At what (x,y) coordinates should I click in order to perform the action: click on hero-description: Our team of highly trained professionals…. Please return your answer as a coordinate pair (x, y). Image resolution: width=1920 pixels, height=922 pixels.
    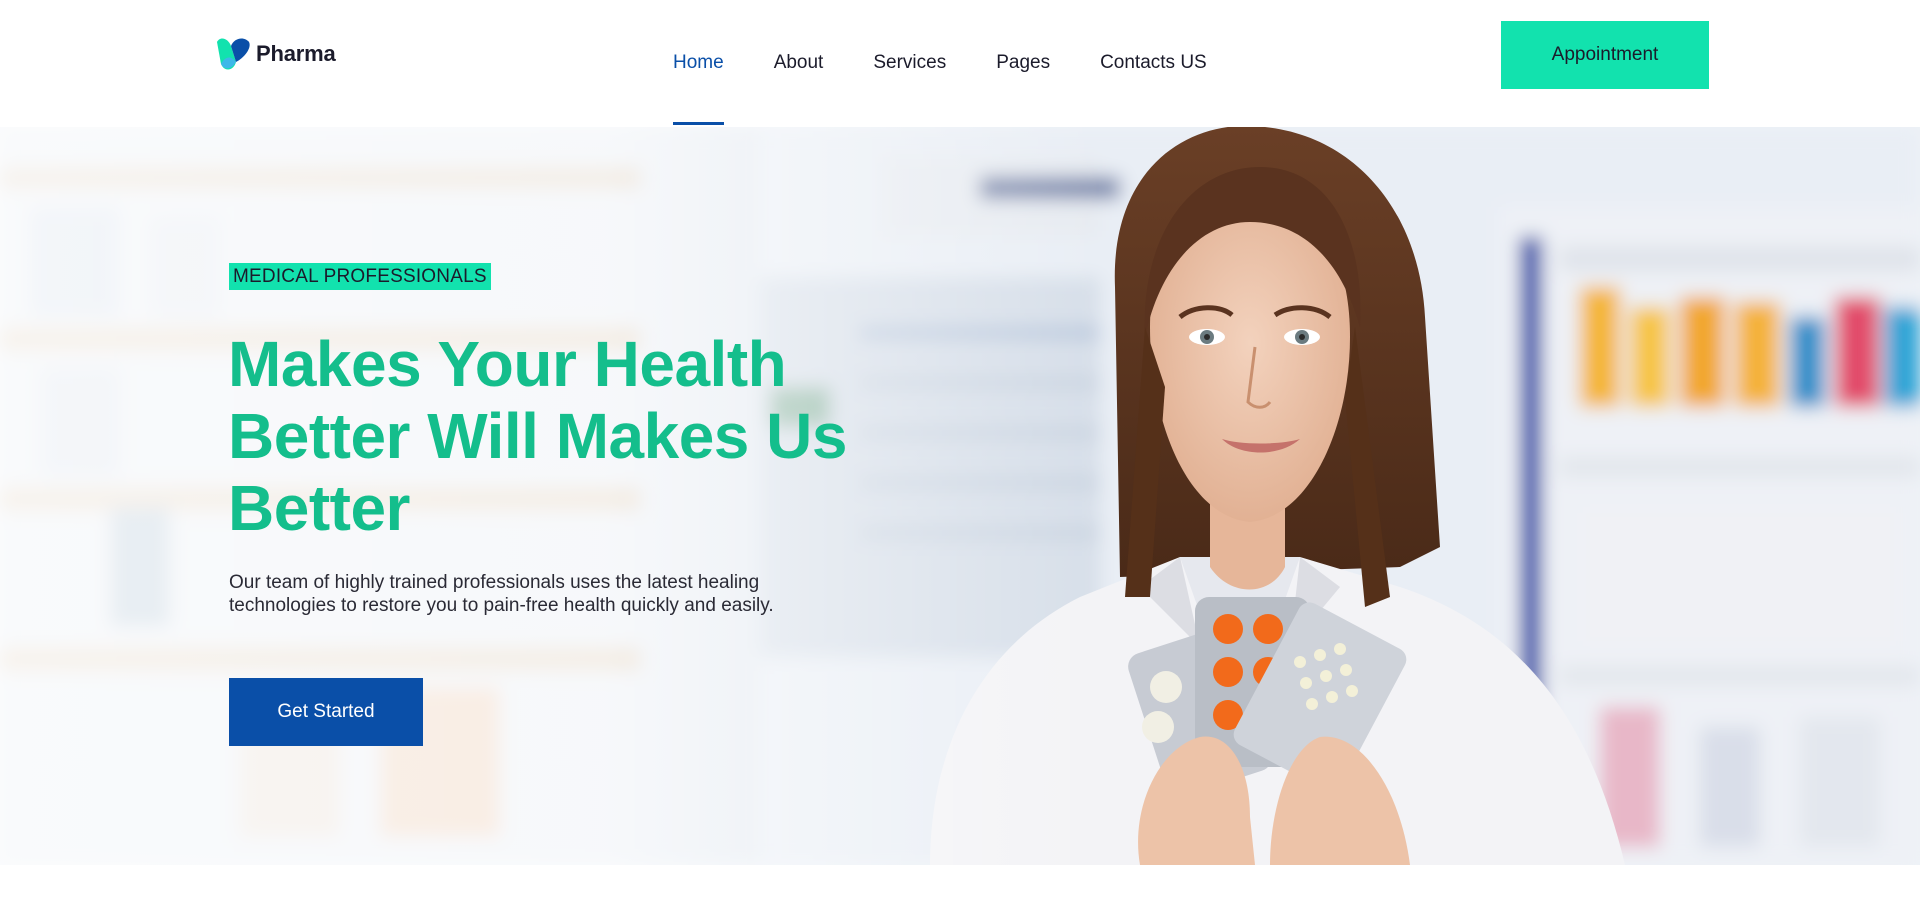
    Looking at the image, I should click on (501, 594).